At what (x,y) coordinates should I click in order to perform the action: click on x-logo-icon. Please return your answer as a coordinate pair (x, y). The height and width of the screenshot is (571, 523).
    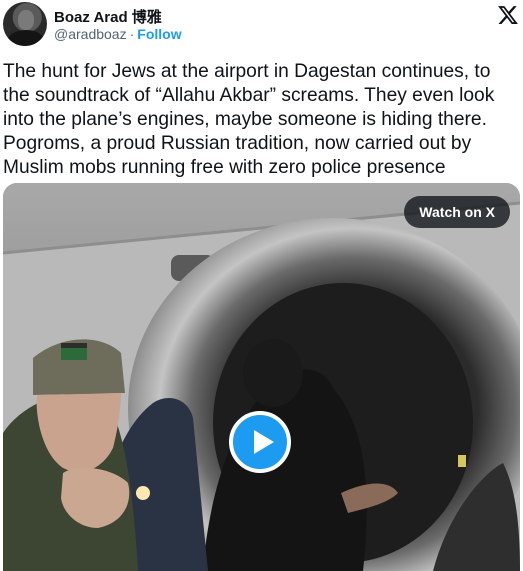
    Looking at the image, I should click on (508, 15).